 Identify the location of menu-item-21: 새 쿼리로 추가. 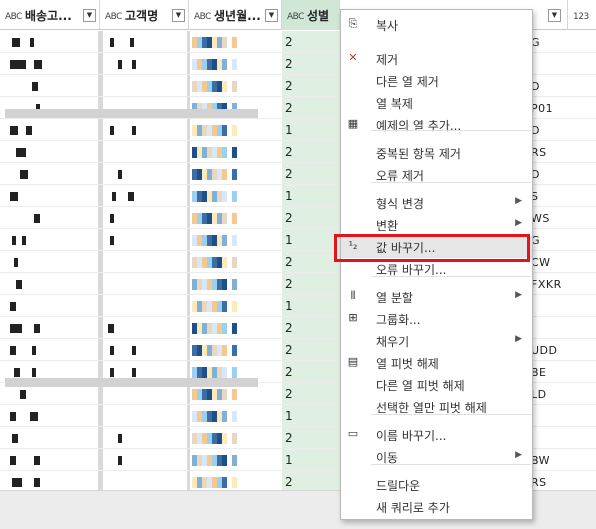
(436, 507).